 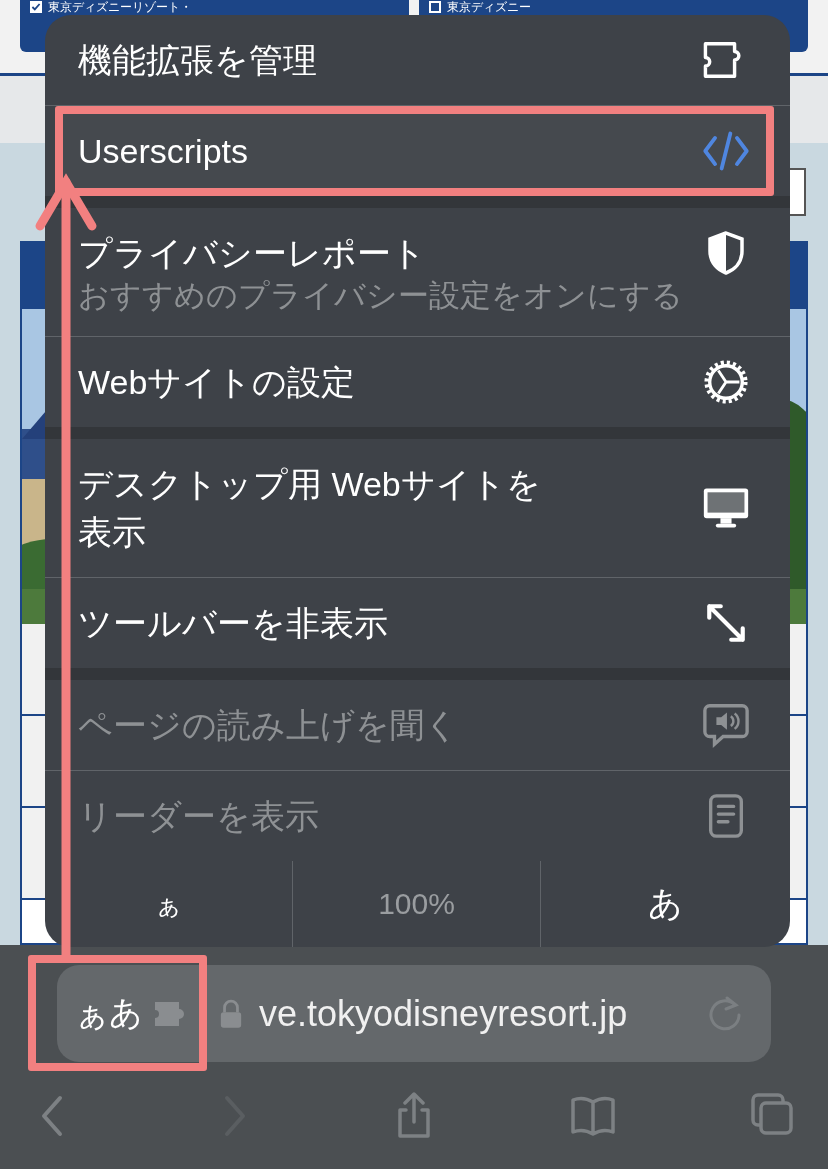 What do you see at coordinates (169, 904) in the screenshot?
I see `smaller-text-button: ぁ` at bounding box center [169, 904].